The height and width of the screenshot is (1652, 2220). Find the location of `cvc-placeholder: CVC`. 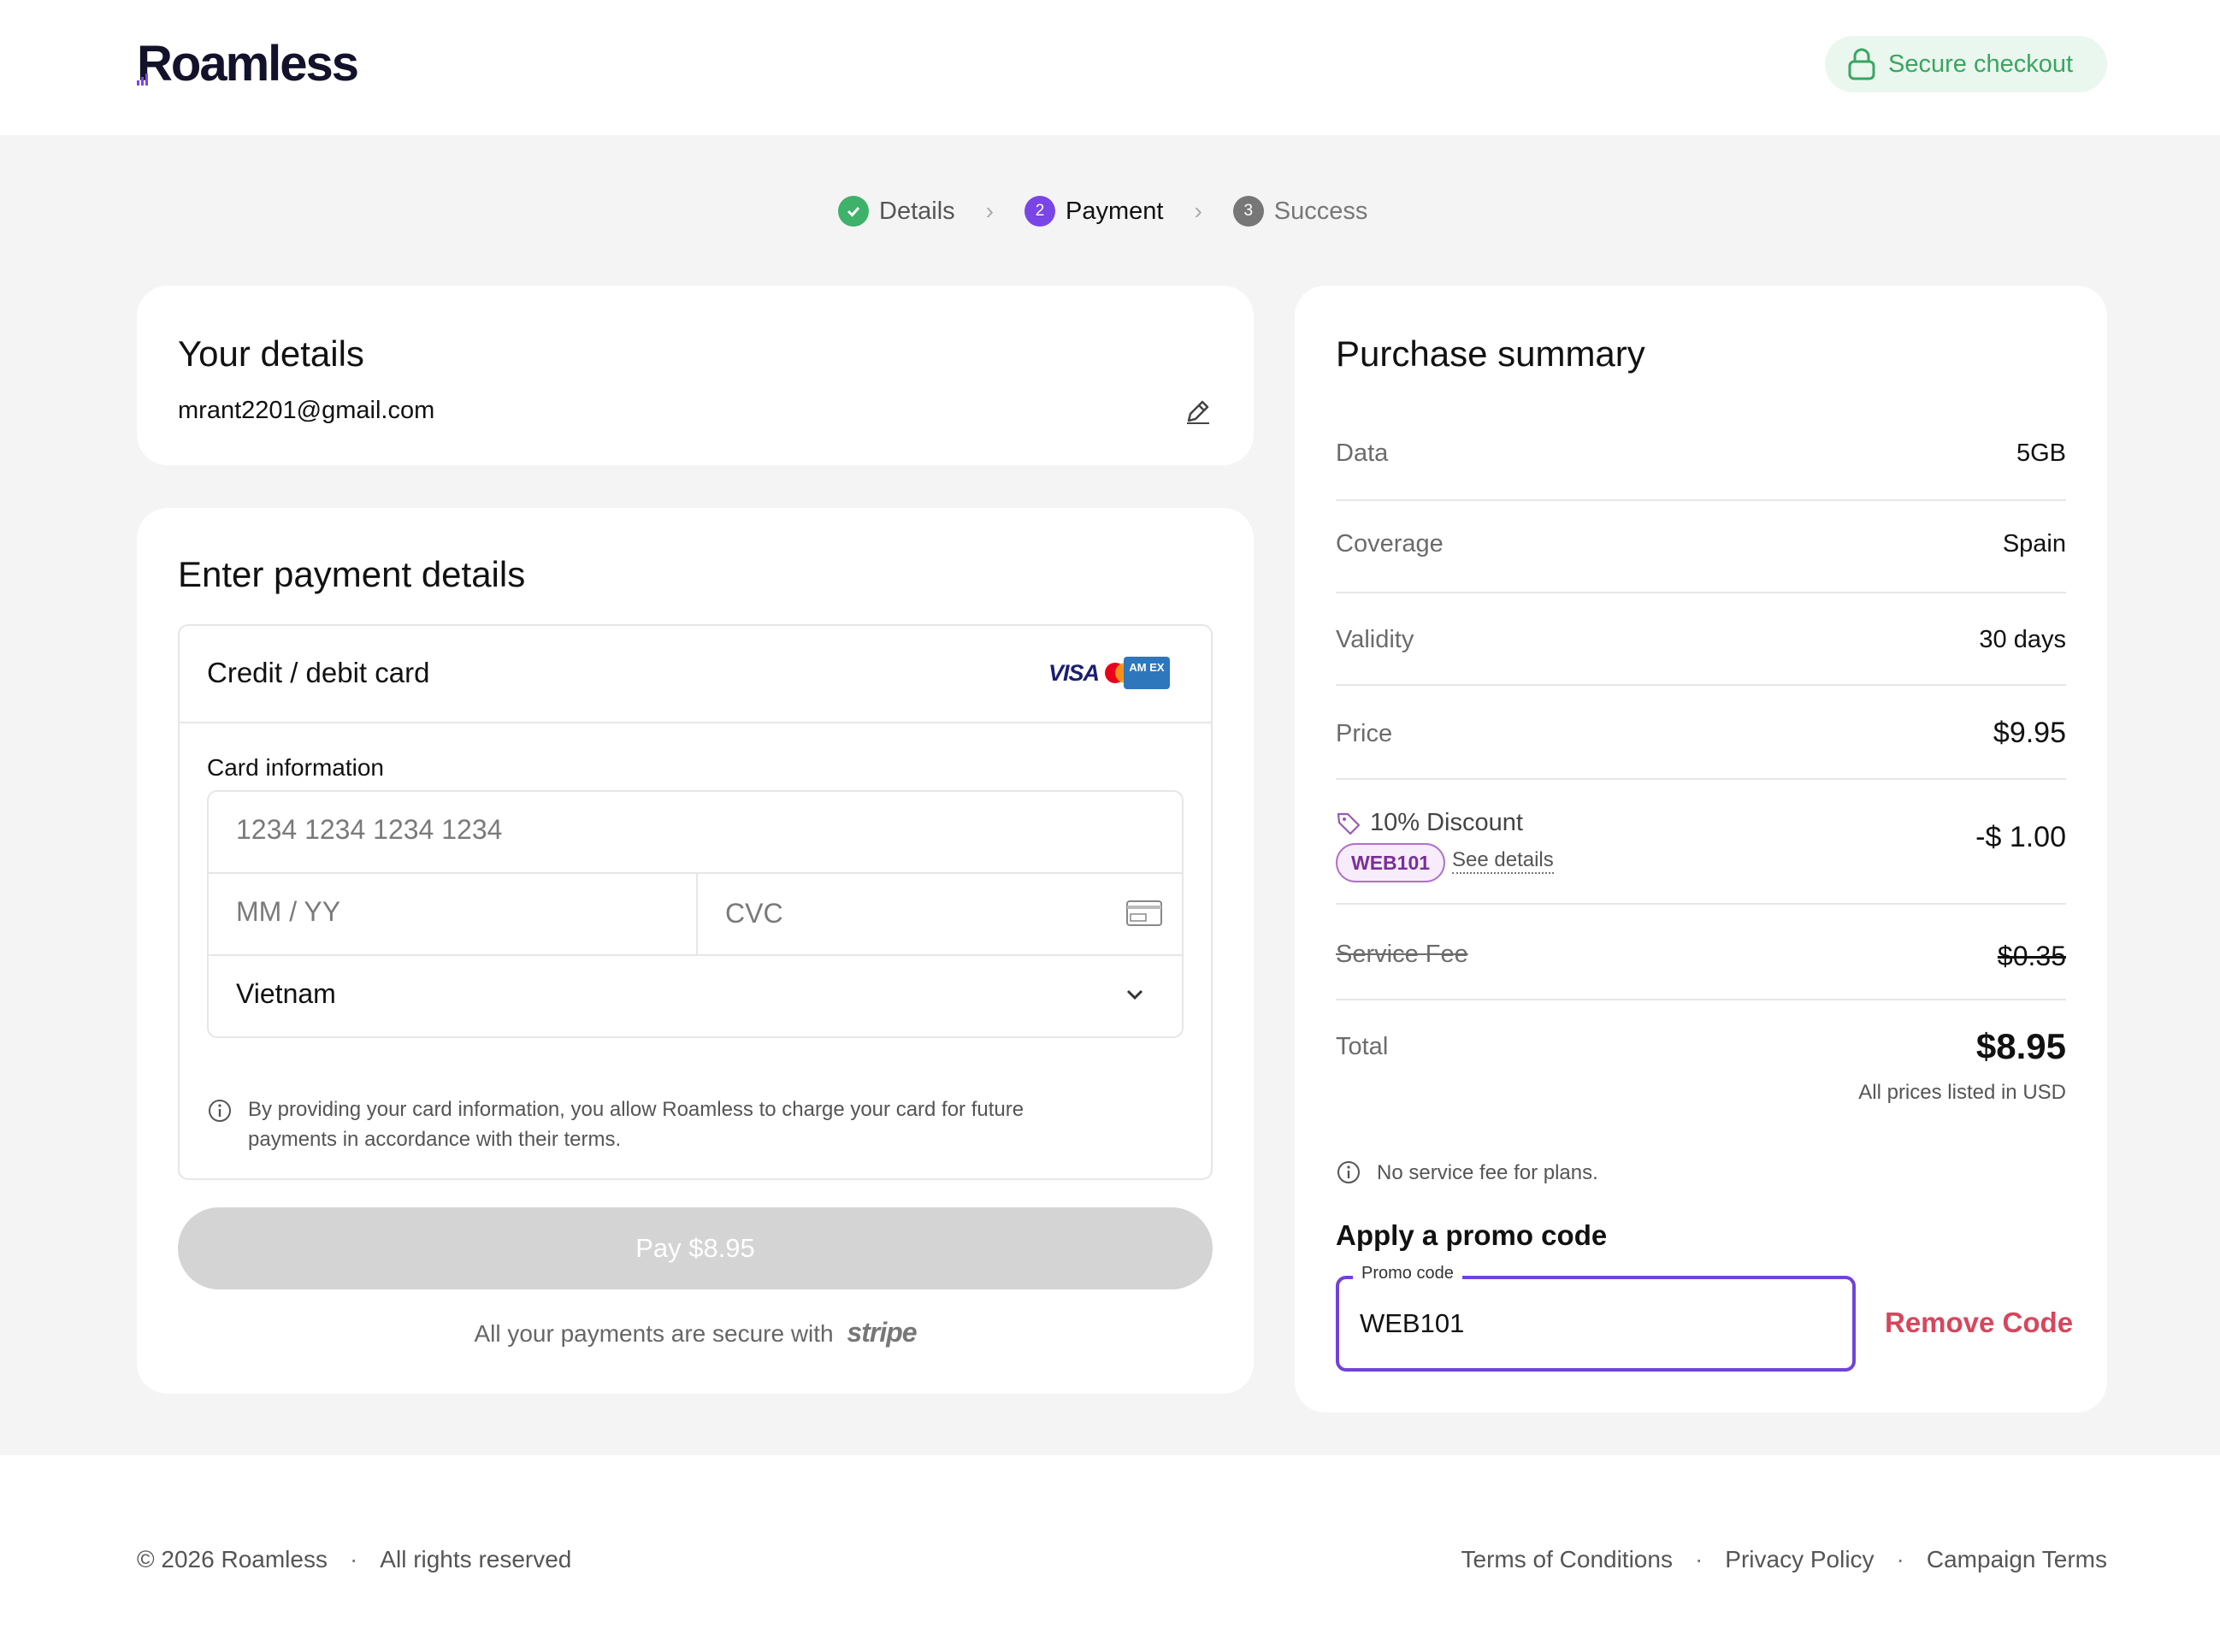

cvc-placeholder: CVC is located at coordinates (754, 913).